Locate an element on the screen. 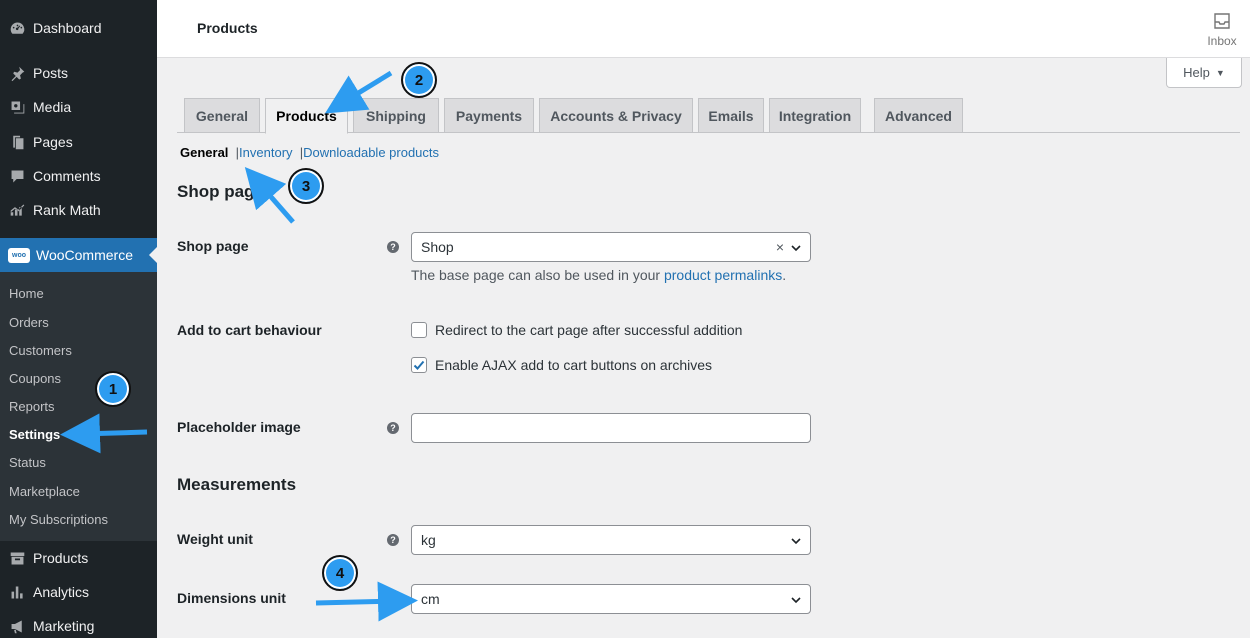 The image size is (1250, 638). submenu-customers: Customers is located at coordinates (40, 350).